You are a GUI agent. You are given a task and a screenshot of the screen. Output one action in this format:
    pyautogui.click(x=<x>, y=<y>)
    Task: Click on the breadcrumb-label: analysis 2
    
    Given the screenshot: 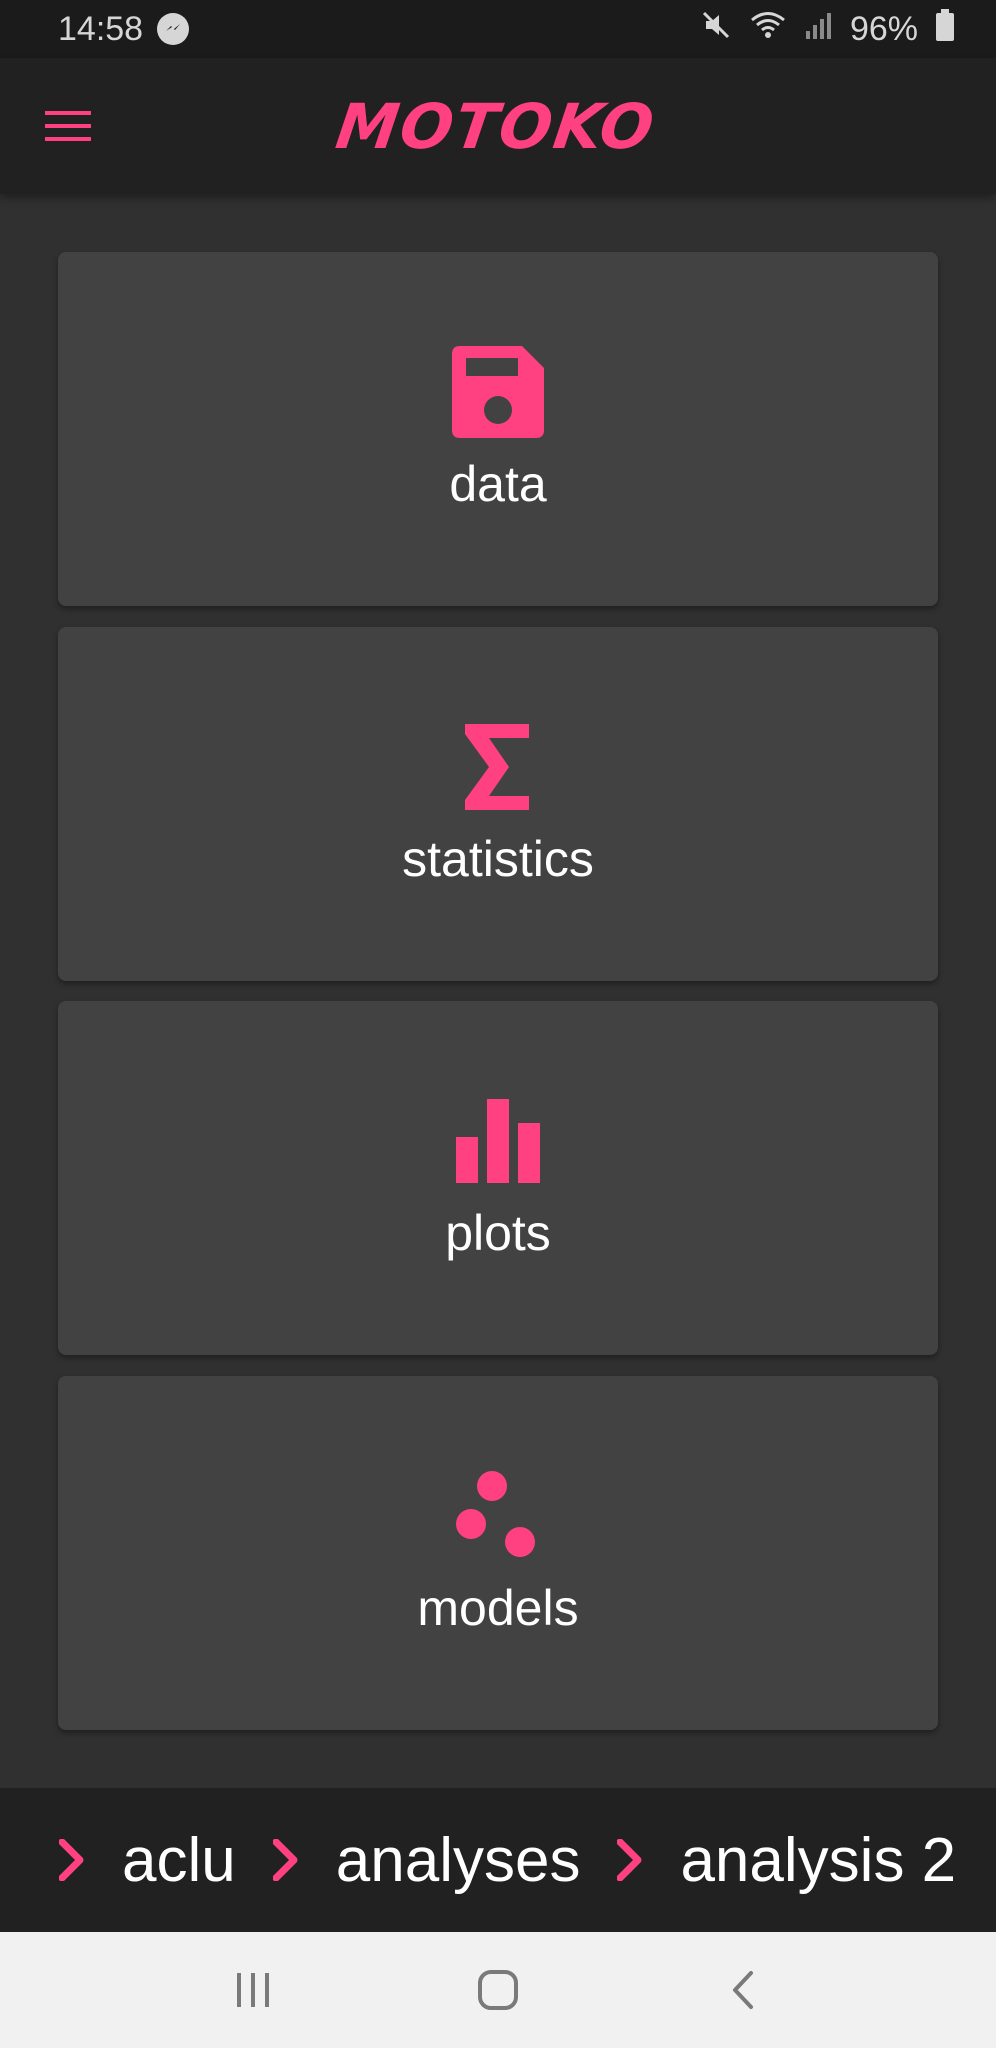 What is the action you would take?
    pyautogui.click(x=818, y=1860)
    